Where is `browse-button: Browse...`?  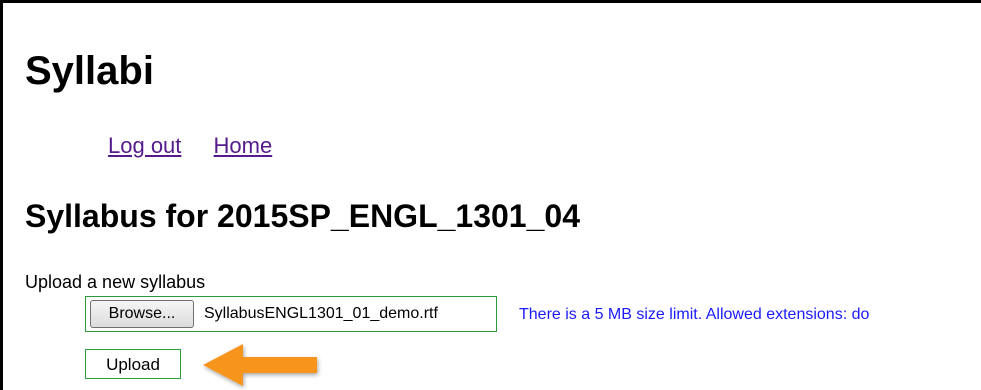
browse-button: Browse... is located at coordinates (142, 314).